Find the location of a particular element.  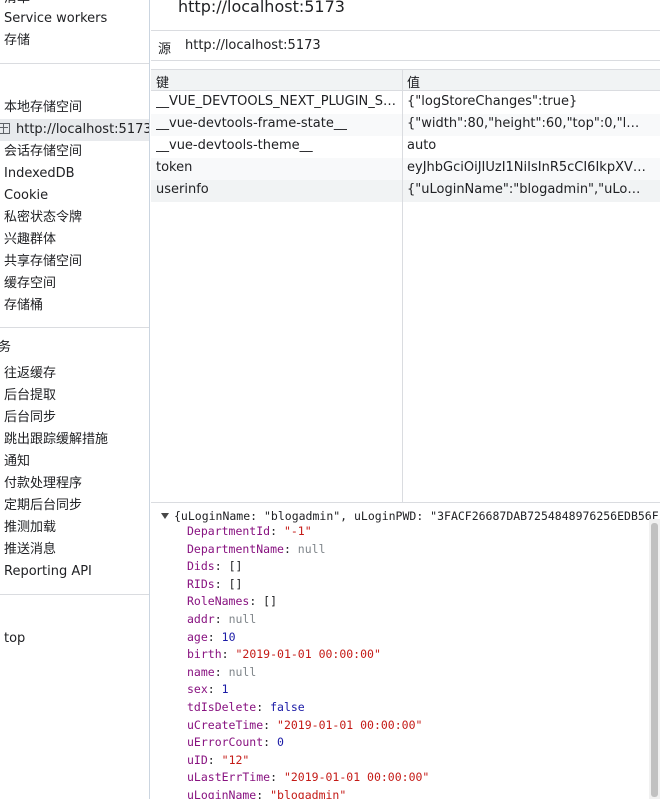

sidebar-item-interest-groups: 兴趣群体 is located at coordinates (30, 240).